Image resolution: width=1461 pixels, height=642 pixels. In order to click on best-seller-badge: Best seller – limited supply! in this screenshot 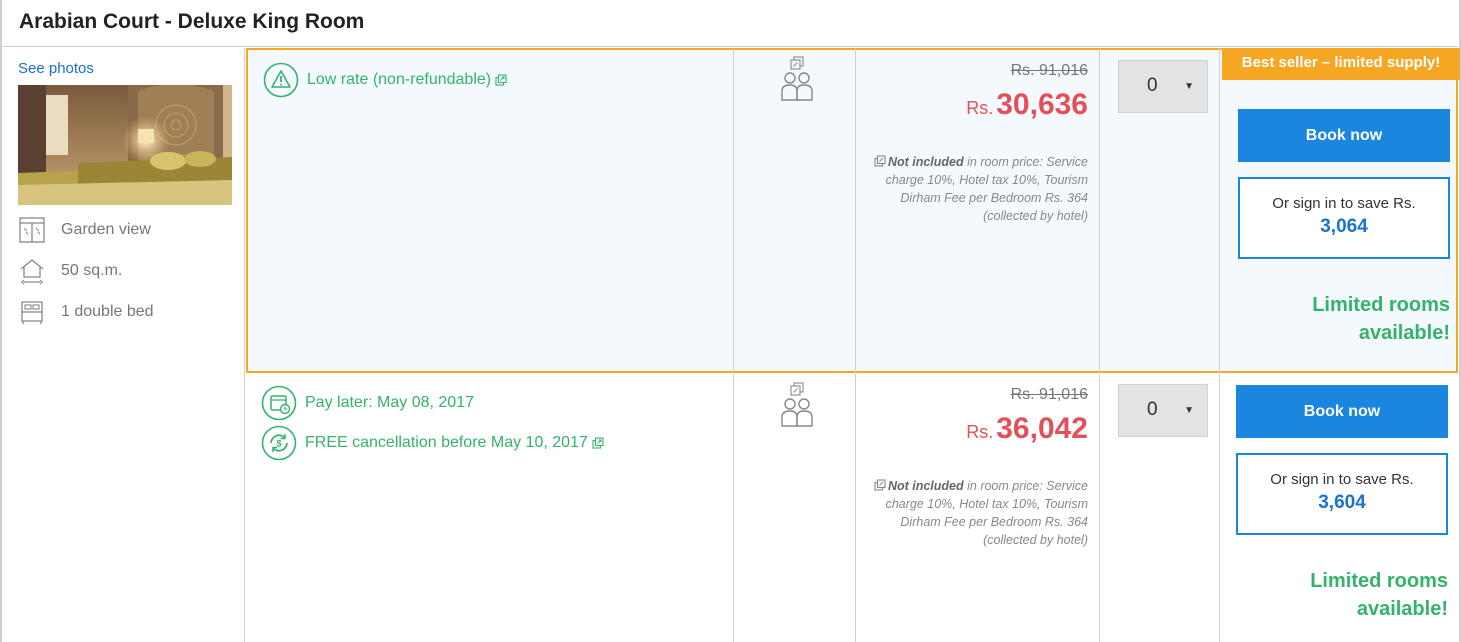, I will do `click(1341, 64)`.